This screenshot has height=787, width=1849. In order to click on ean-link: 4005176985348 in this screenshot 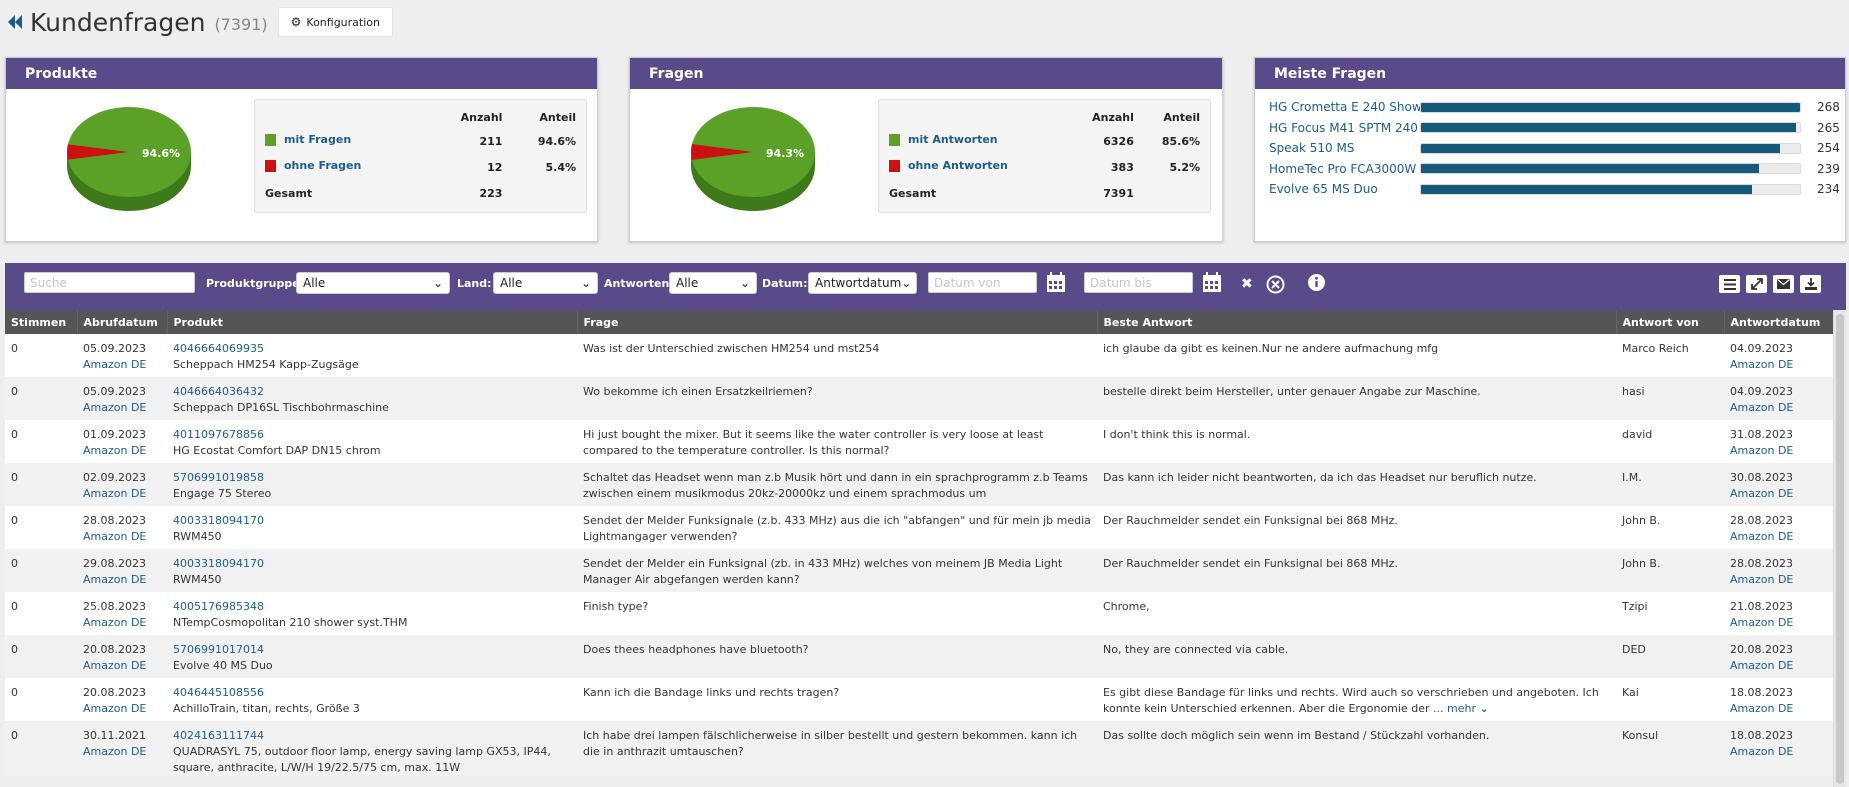, I will do `click(372, 607)`.